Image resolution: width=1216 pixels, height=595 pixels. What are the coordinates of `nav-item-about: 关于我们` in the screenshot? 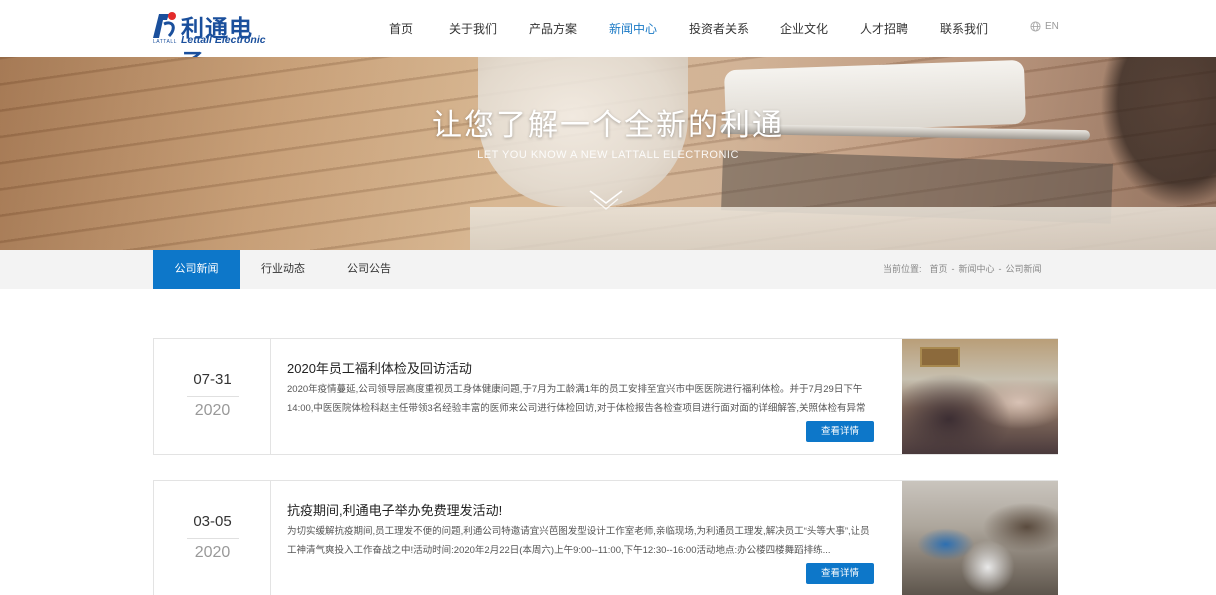 It's located at (473, 28).